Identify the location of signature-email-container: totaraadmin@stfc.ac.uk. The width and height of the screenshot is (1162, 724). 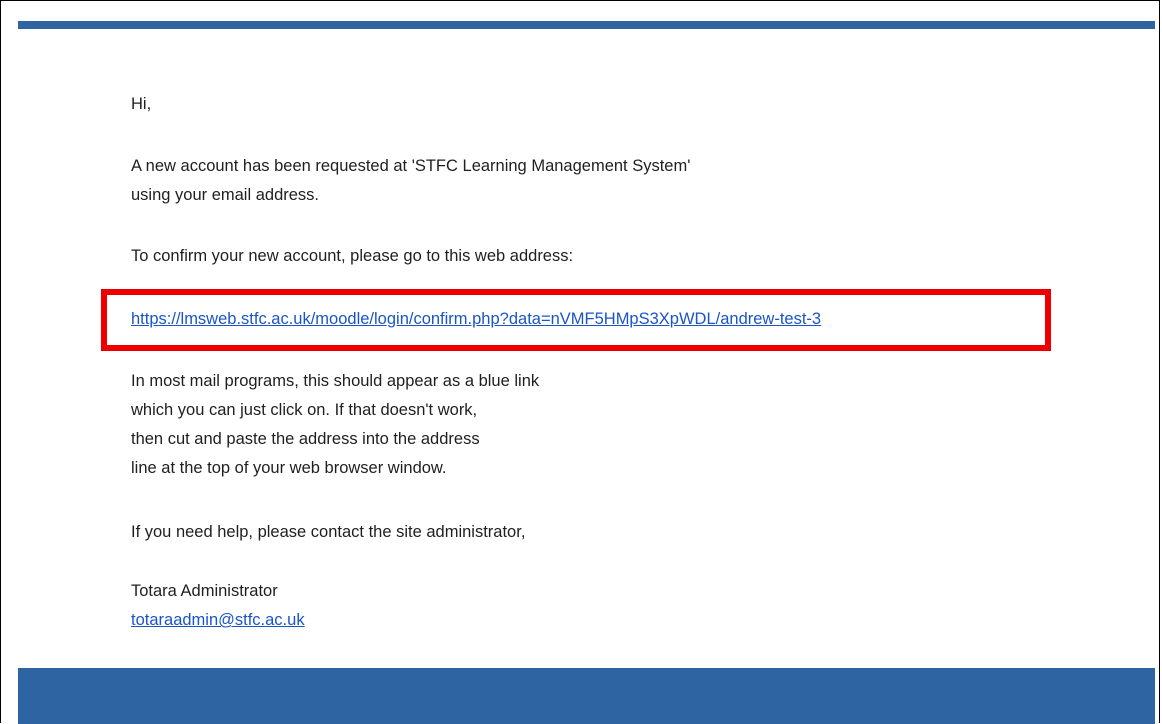
(218, 620).